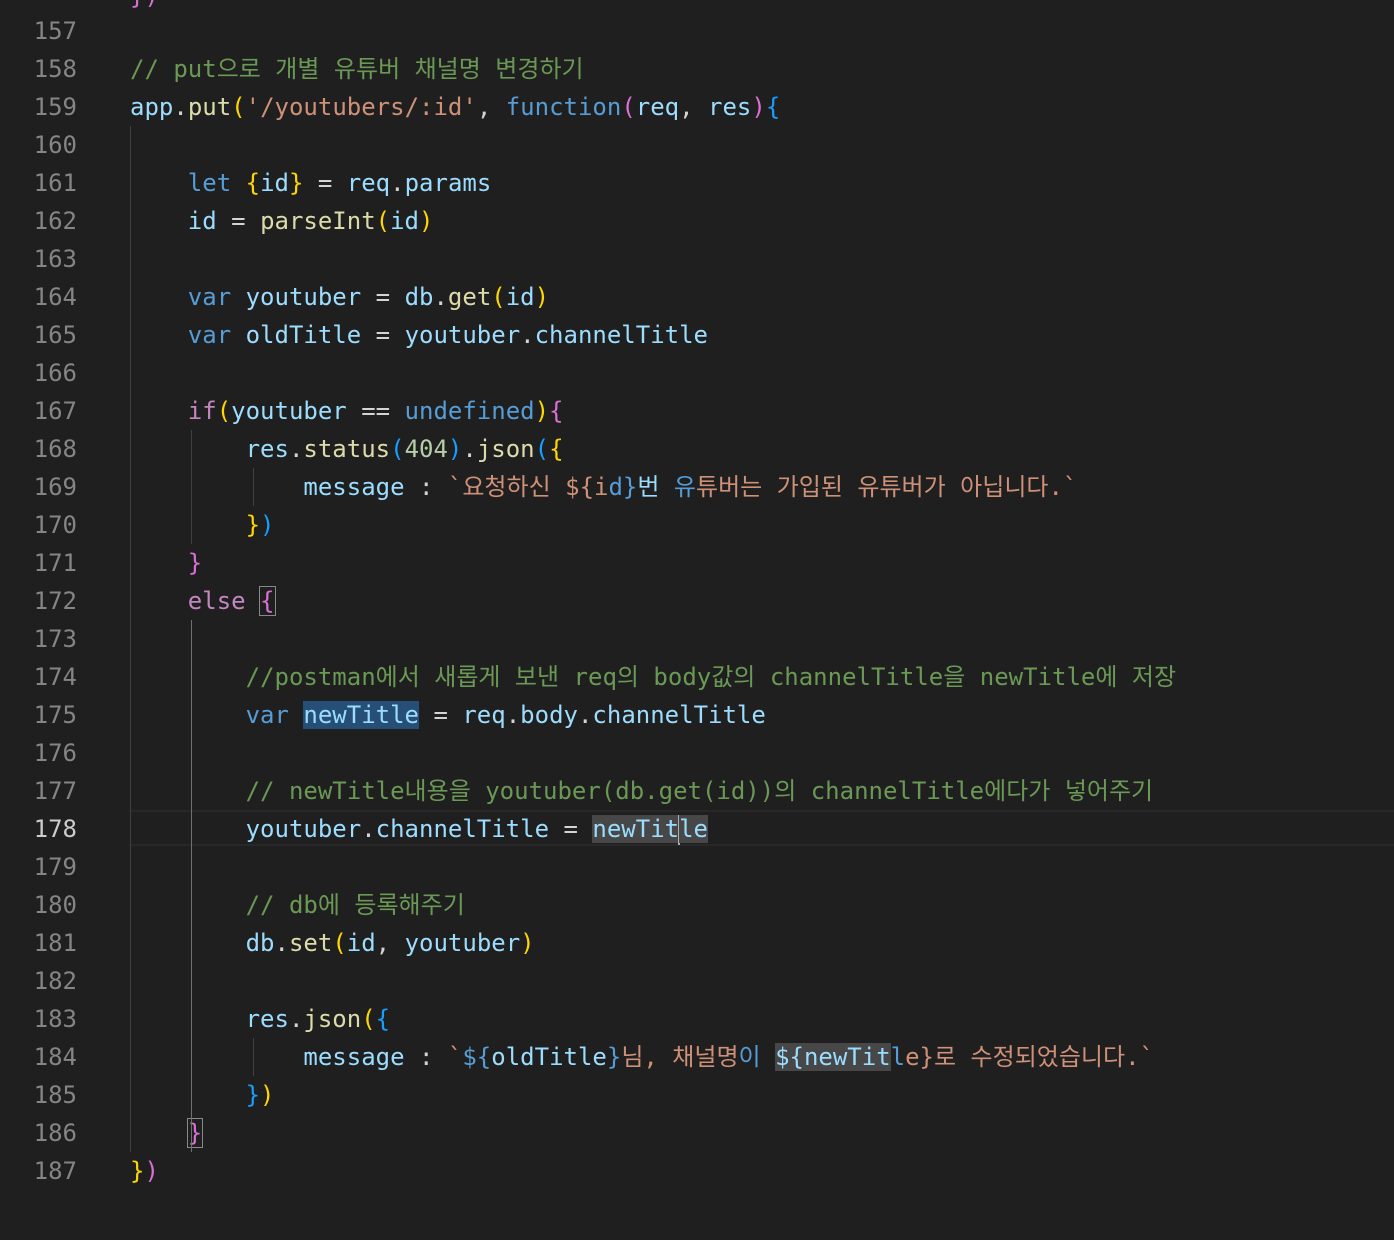 The width and height of the screenshot is (1394, 1240). I want to click on code-line: 182, so click(697, 981).